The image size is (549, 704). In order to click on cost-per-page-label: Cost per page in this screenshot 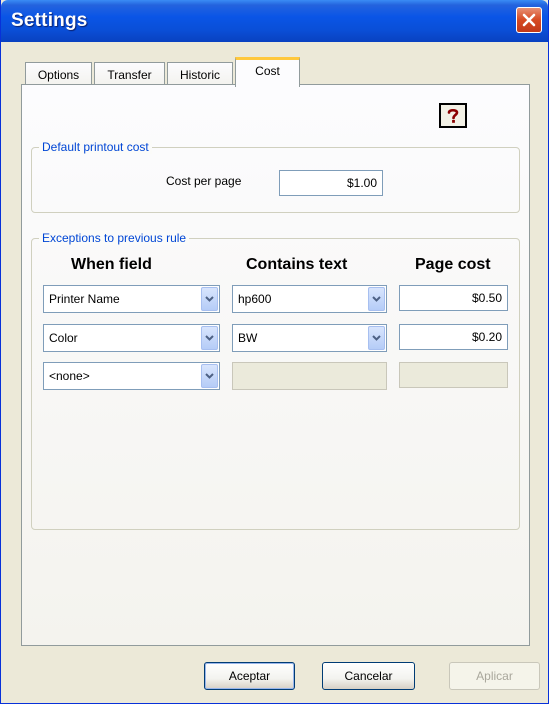, I will do `click(204, 181)`.